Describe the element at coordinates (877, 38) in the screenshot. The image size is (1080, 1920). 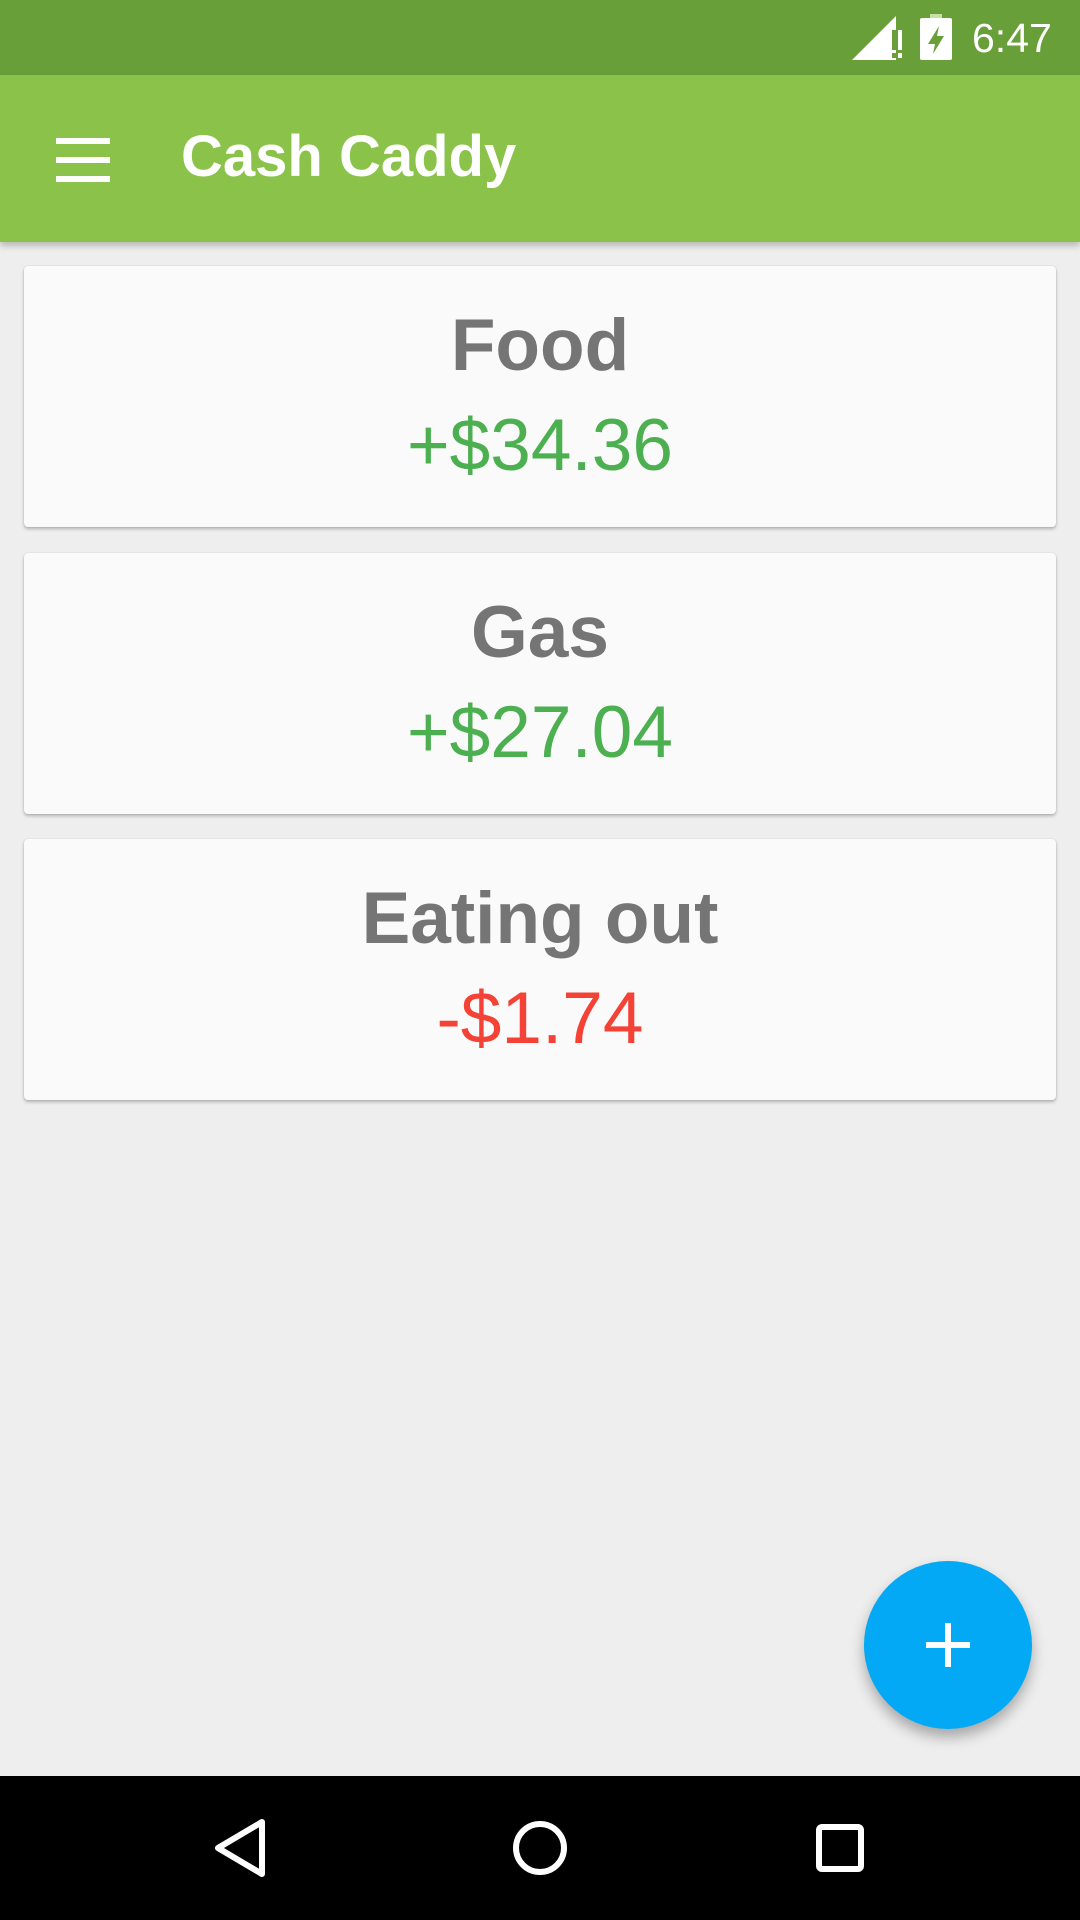
I see `signal-icon` at that location.